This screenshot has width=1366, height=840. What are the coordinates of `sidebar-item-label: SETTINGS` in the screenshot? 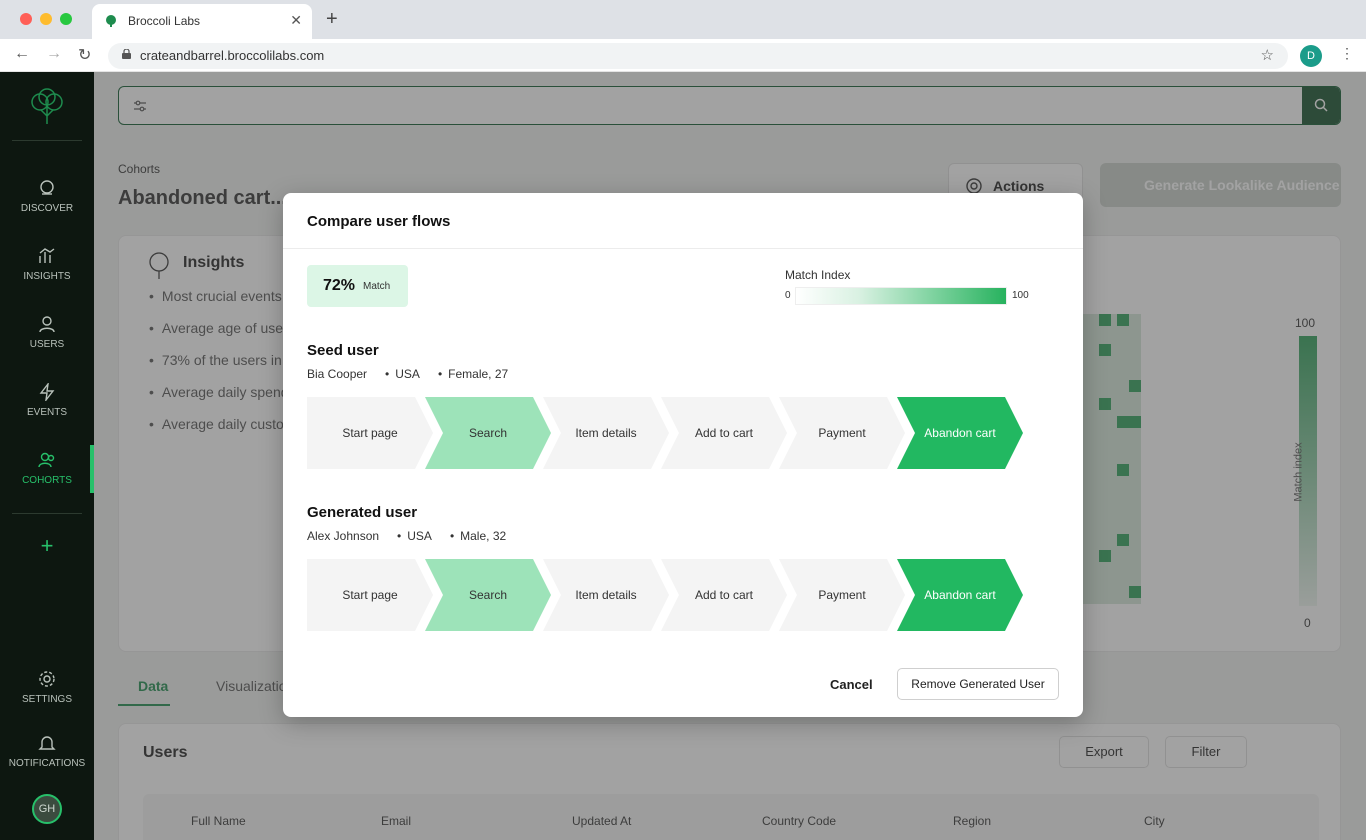 It's located at (46, 699).